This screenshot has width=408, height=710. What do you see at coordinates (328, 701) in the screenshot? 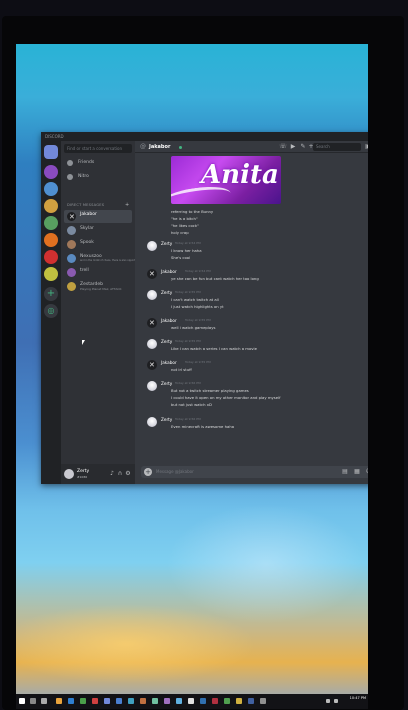
I see `network-icon` at bounding box center [328, 701].